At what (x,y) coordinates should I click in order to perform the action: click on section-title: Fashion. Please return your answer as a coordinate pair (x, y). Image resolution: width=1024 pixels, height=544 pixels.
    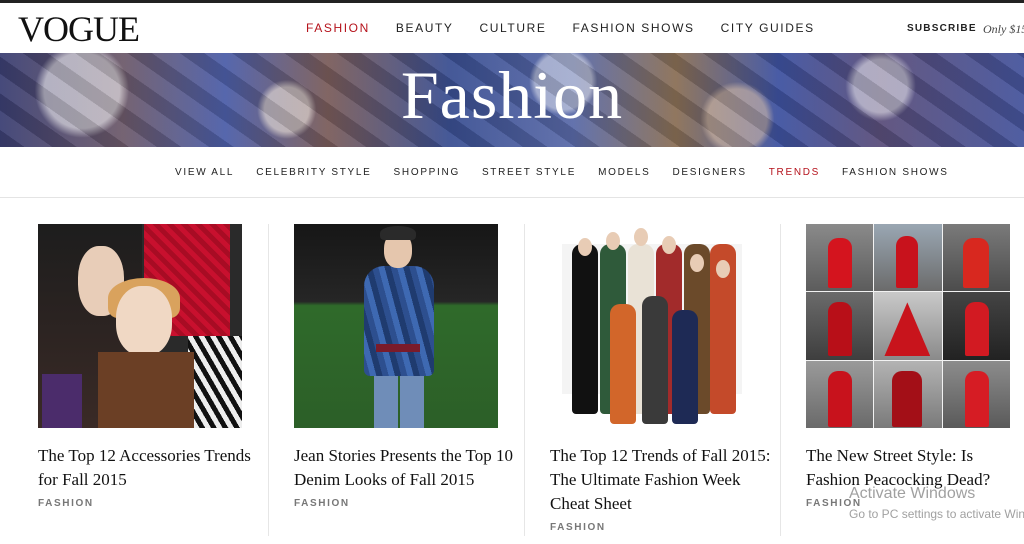
    Looking at the image, I should click on (512, 95).